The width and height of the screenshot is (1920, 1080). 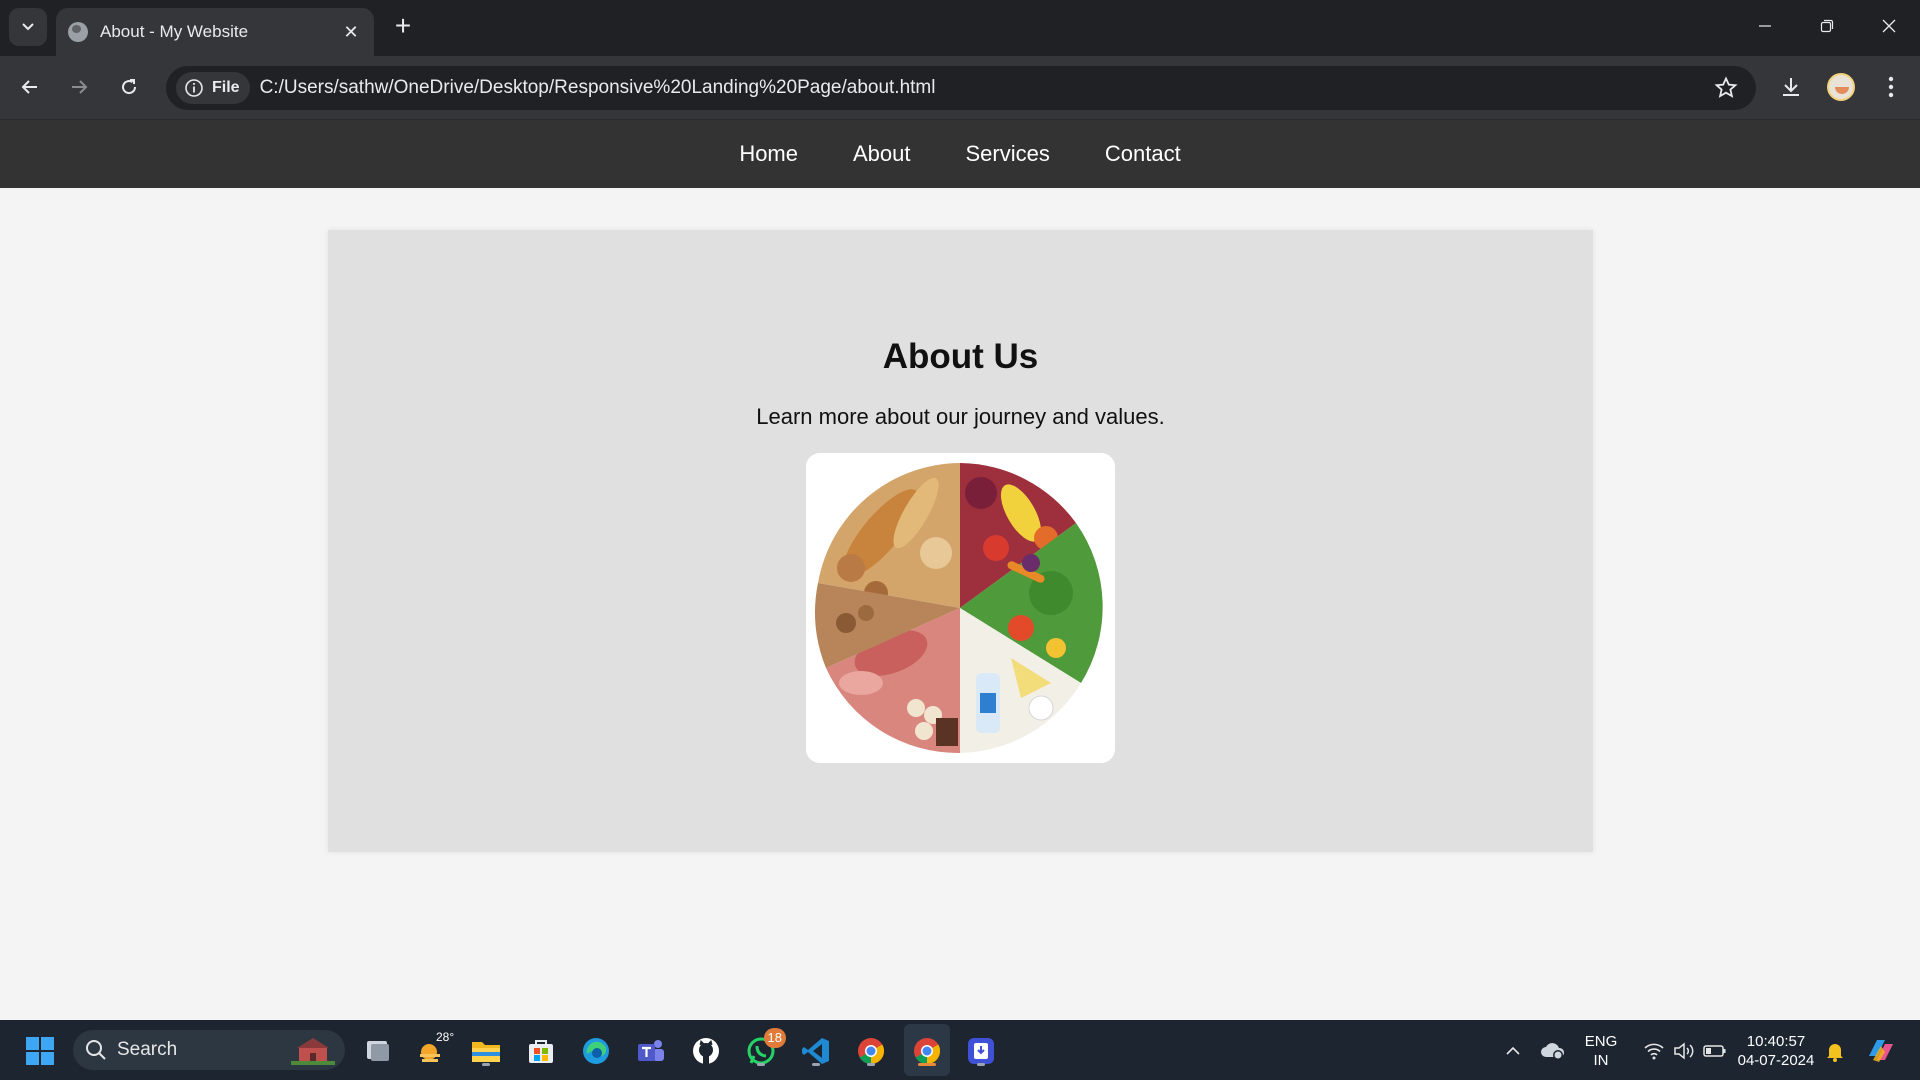 I want to click on minimize-button, so click(x=1765, y=26).